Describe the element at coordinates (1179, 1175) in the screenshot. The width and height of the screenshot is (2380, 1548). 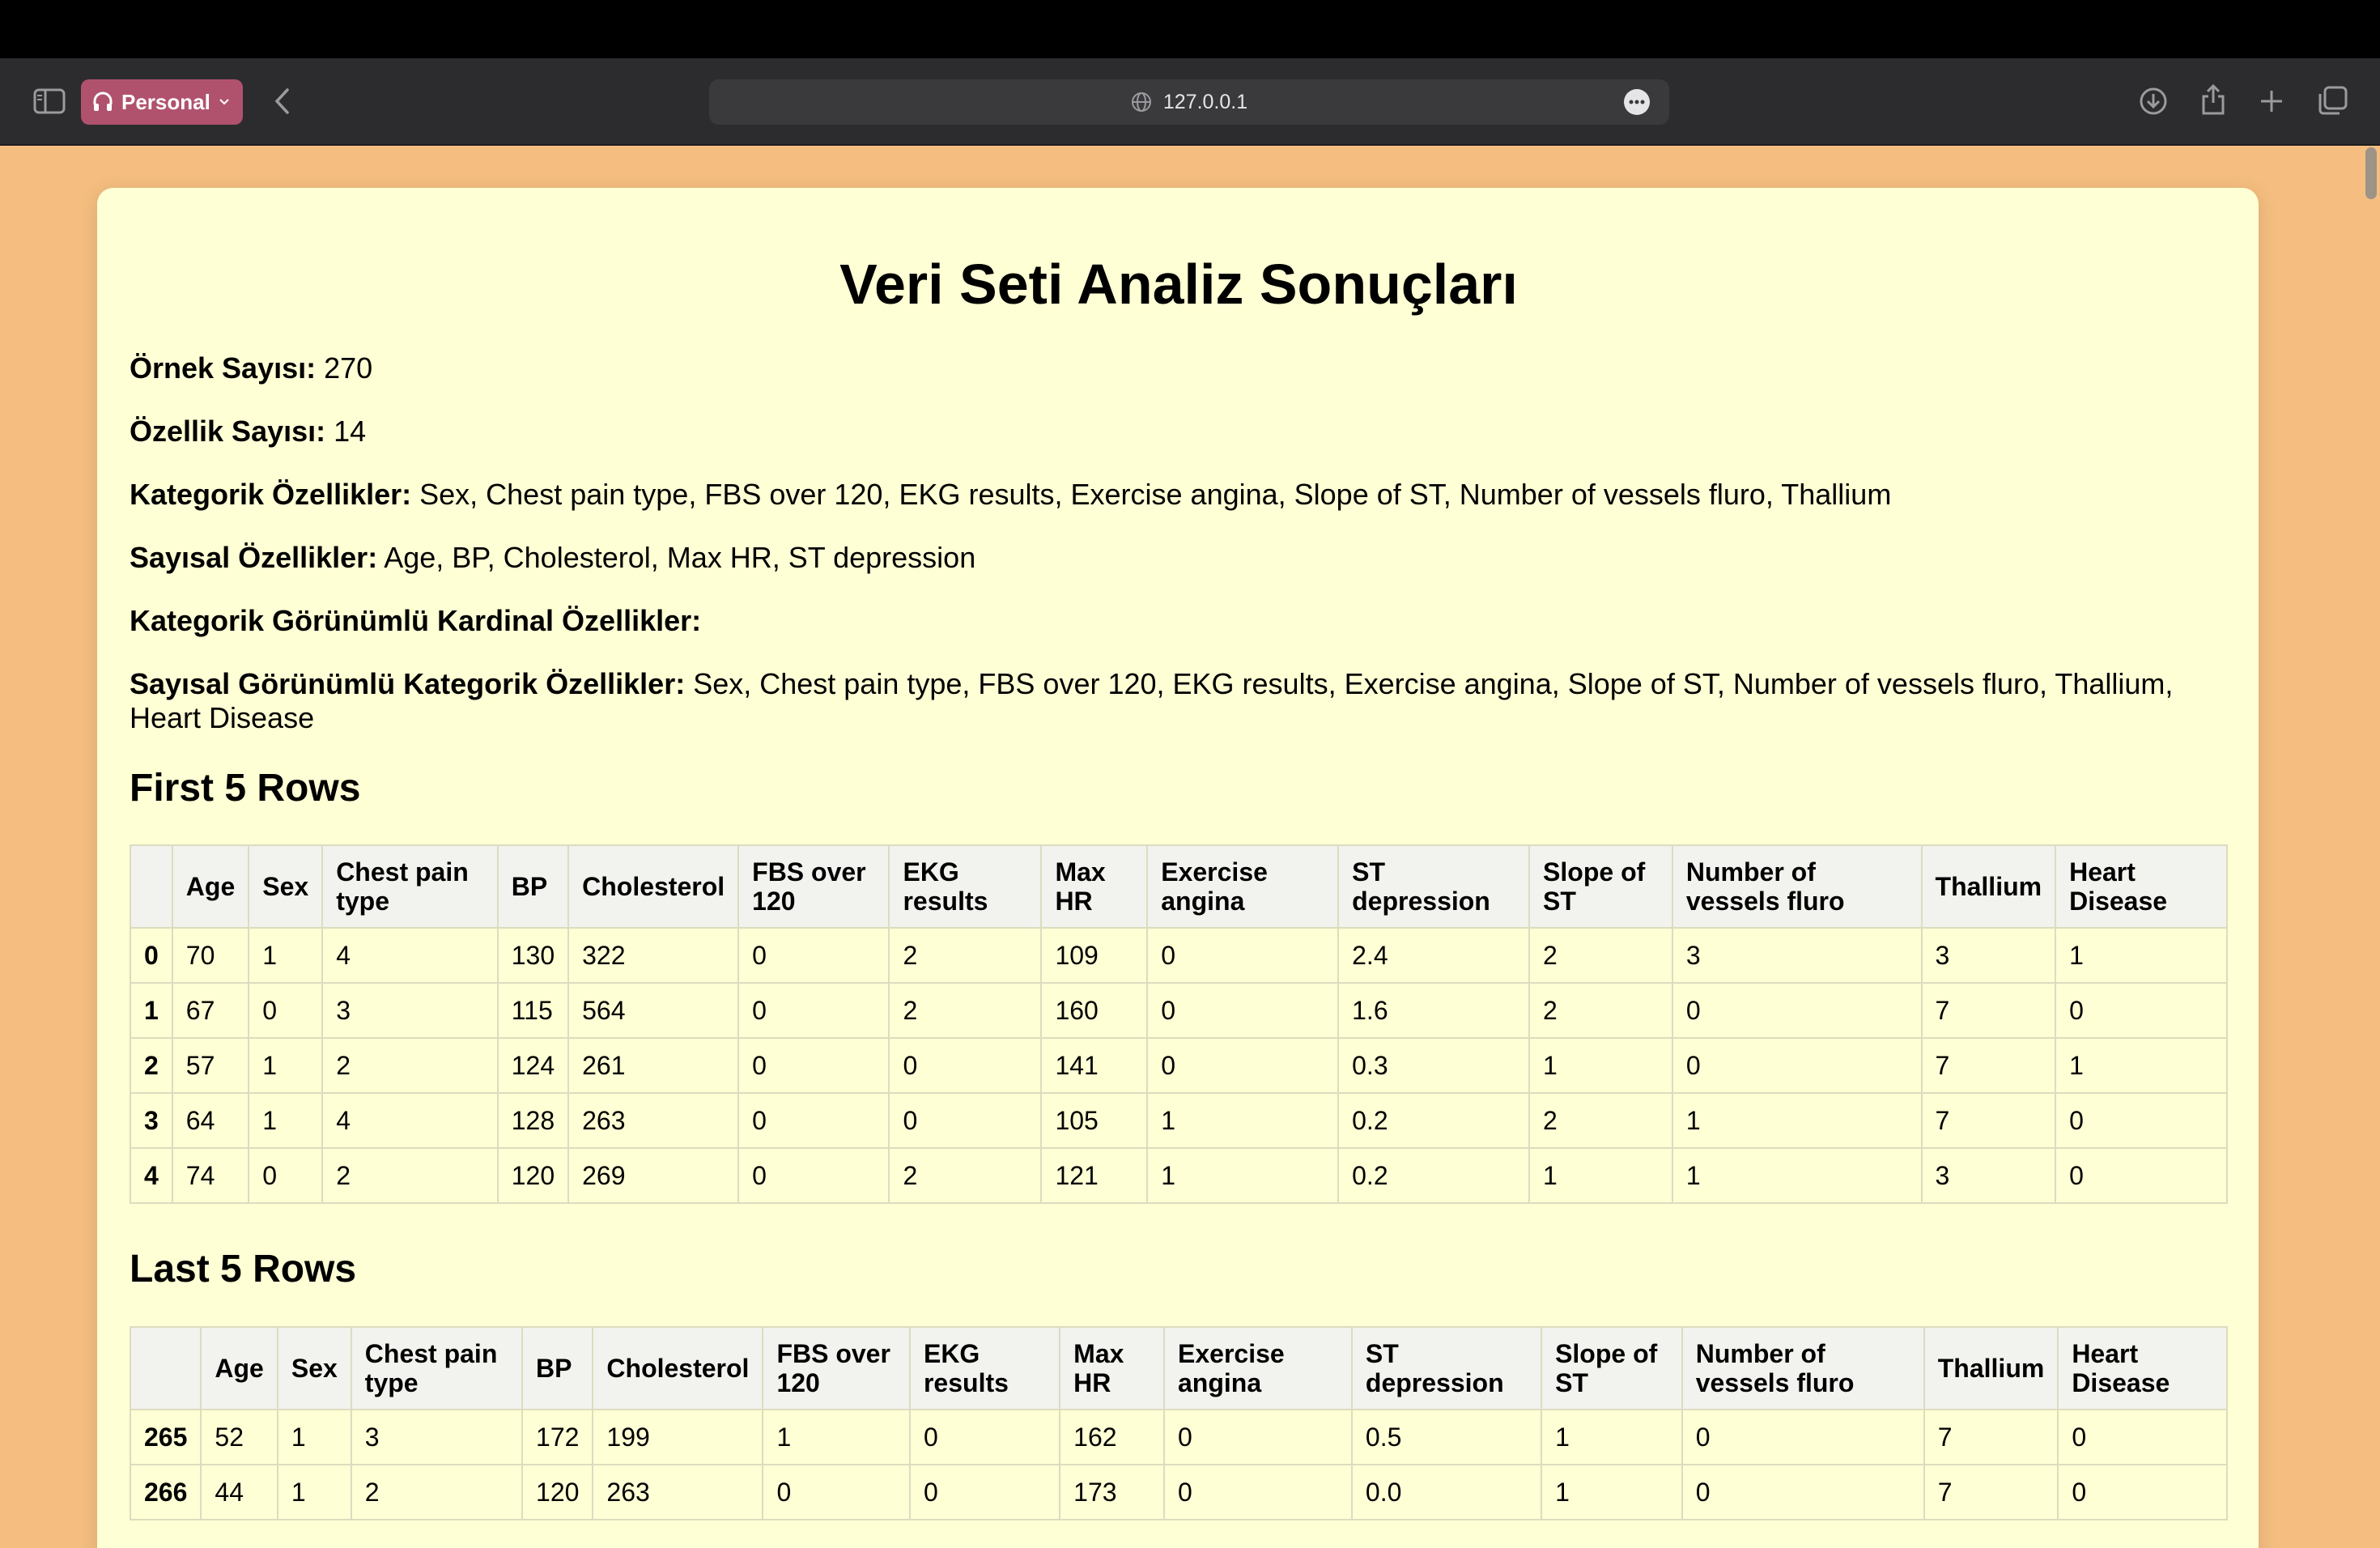
I see `table-row: 4 74 0 2 120 269 0 2 121 1 0.2 1 1 3 0` at that location.